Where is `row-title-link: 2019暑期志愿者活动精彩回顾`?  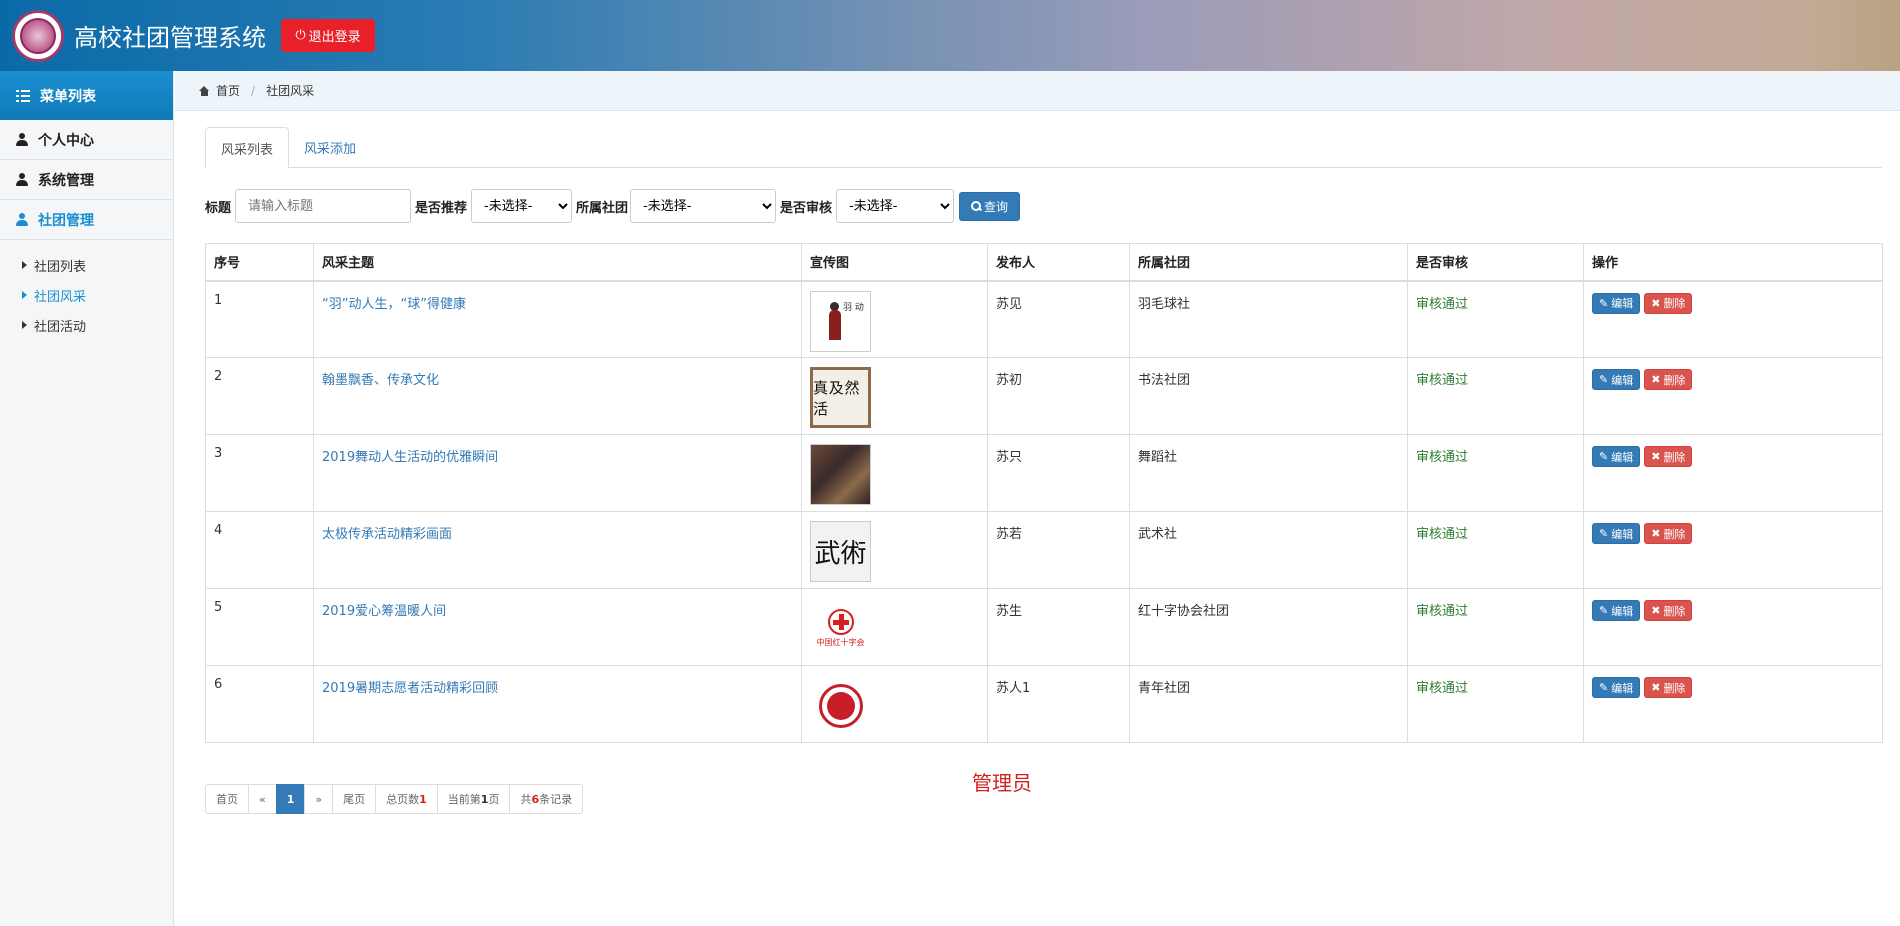 row-title-link: 2019暑期志愿者活动精彩回顾 is located at coordinates (410, 688).